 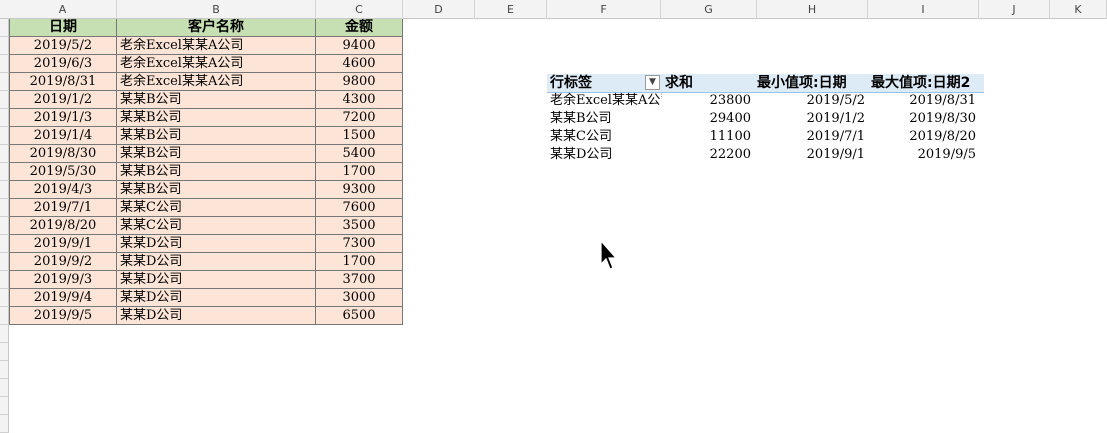 What do you see at coordinates (63, 226) in the screenshot?
I see `table-cell: 2019/8/20` at bounding box center [63, 226].